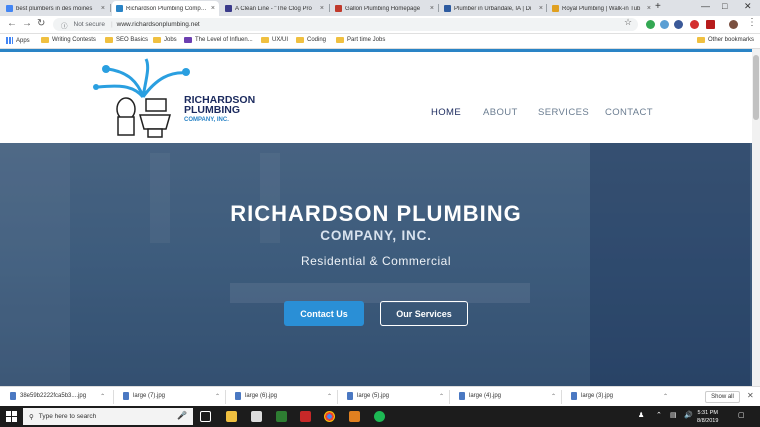  Describe the element at coordinates (212, 110) in the screenshot. I see `logo-line-2: PLUMBING` at that location.